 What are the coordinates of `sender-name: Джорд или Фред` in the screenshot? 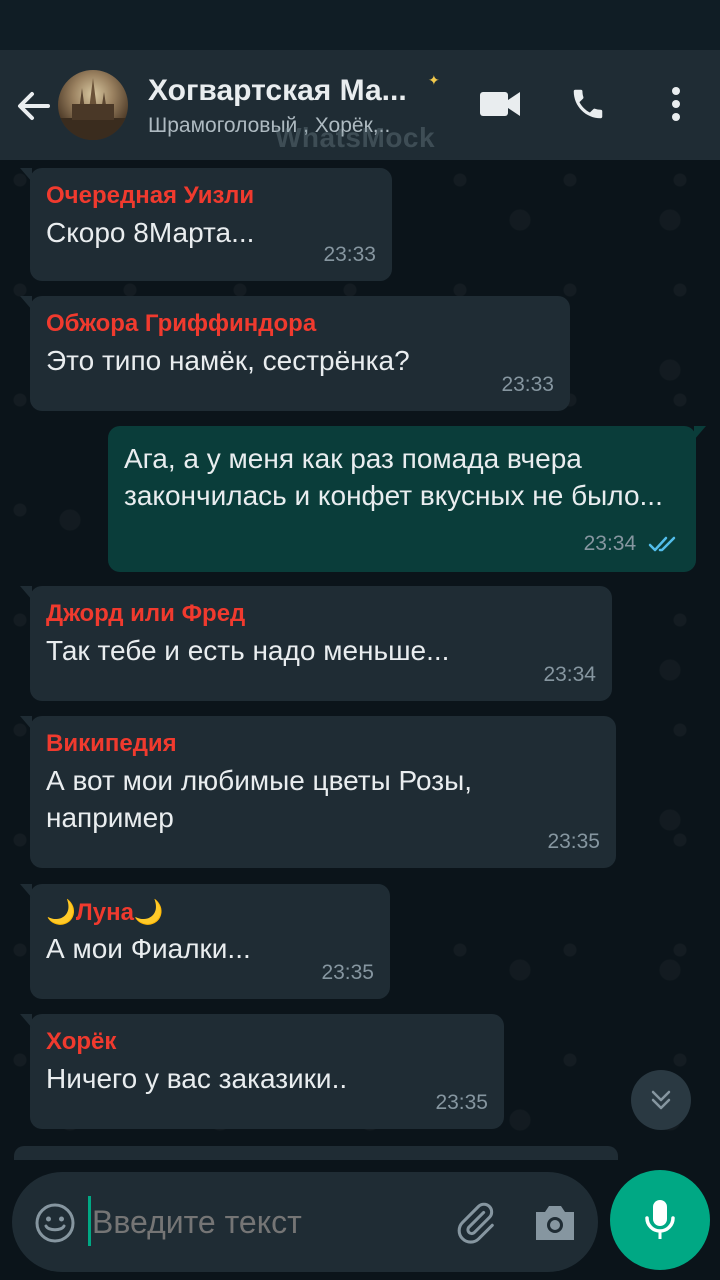 It's located at (146, 613).